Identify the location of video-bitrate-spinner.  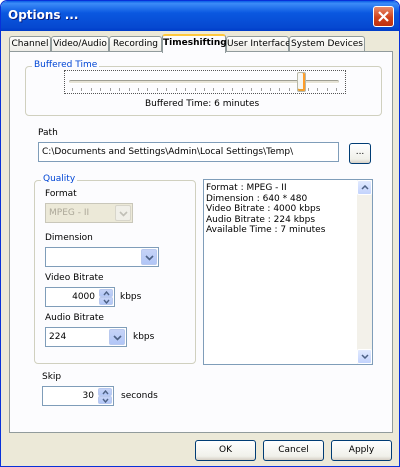
(106, 297).